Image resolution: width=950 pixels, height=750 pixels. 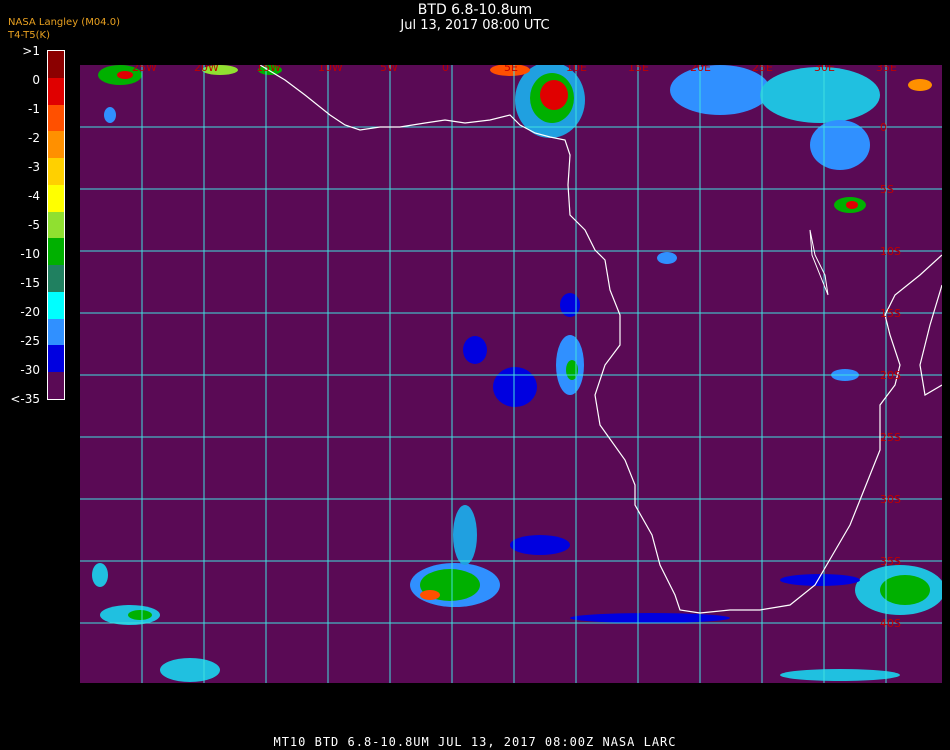 I want to click on latitude-label: 20S, so click(x=890, y=375).